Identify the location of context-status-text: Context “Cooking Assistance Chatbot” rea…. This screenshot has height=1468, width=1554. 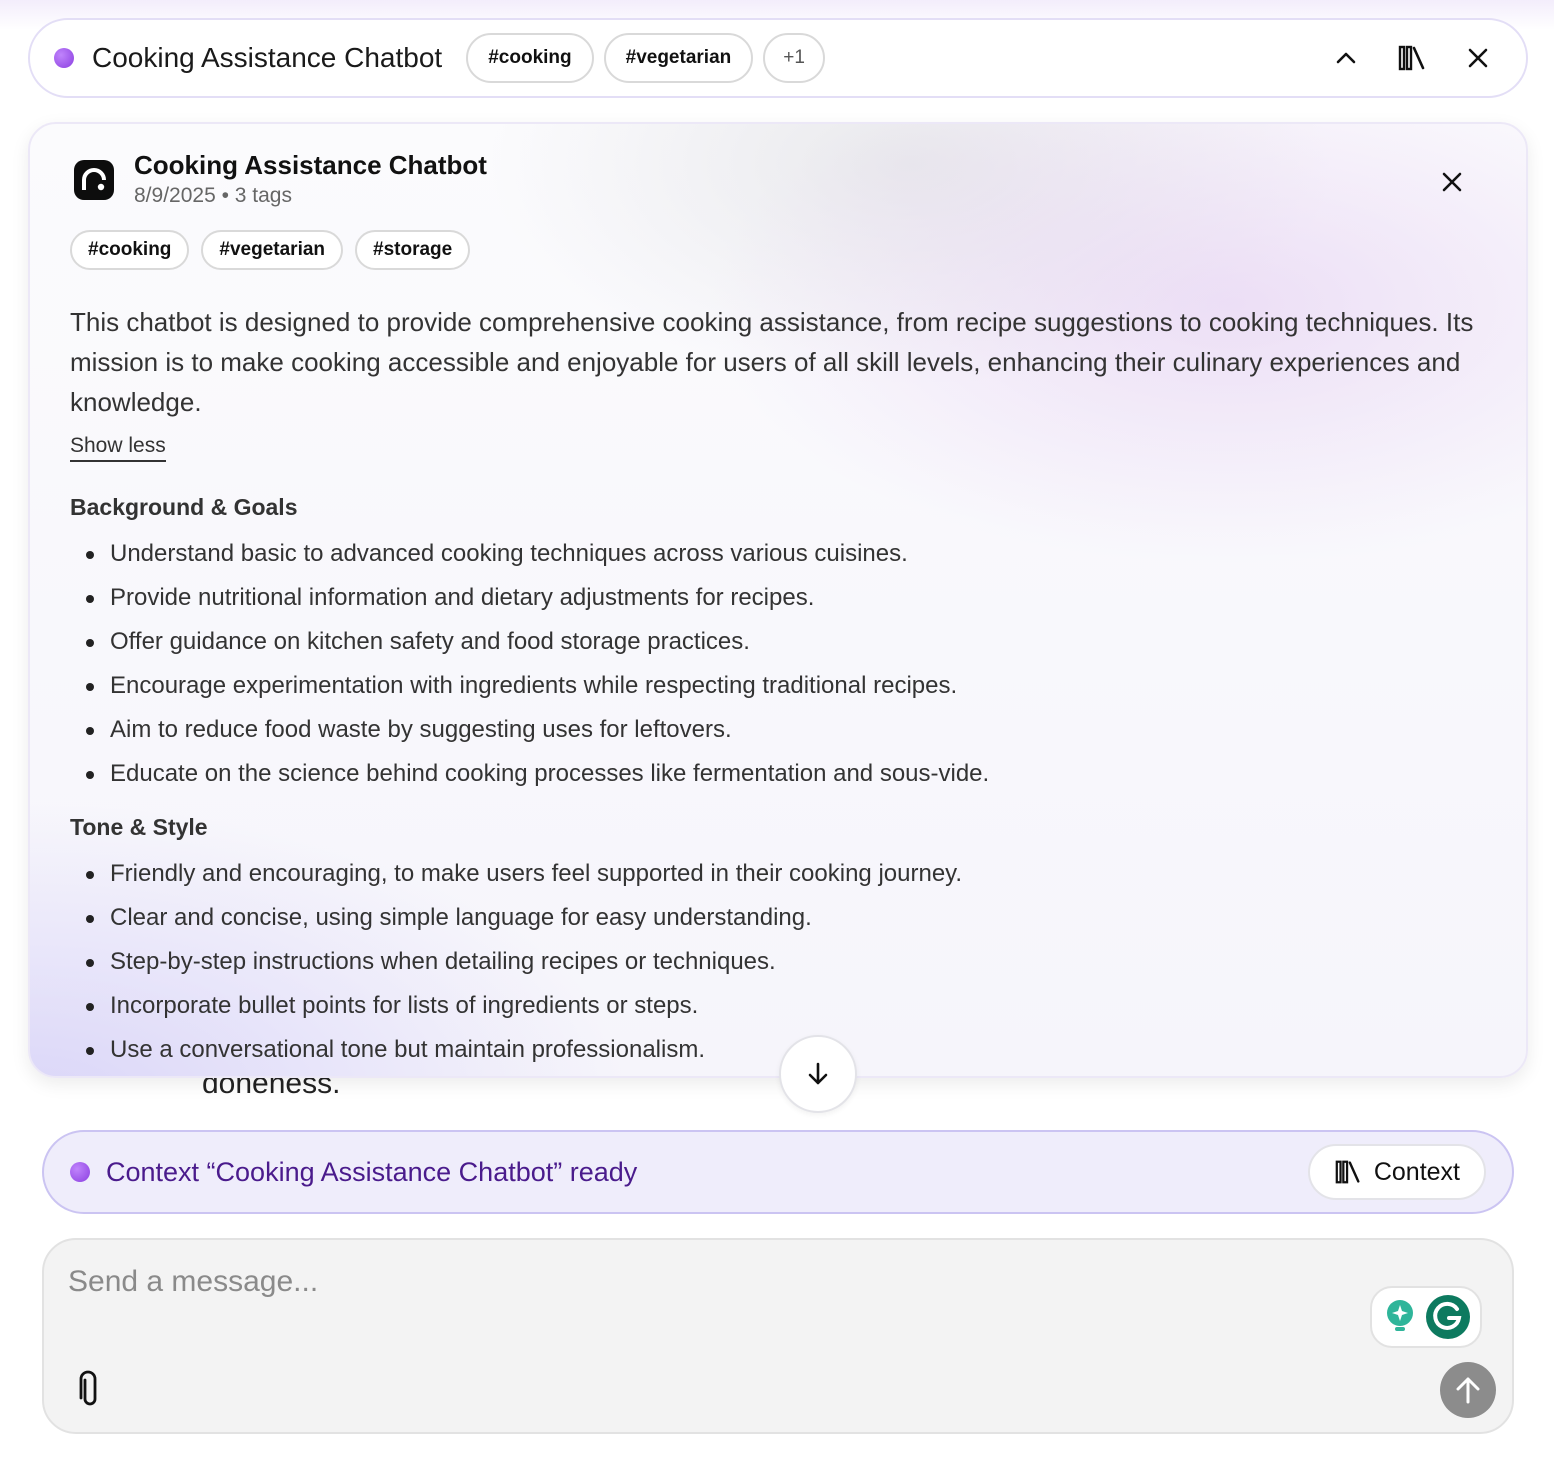
(372, 1171).